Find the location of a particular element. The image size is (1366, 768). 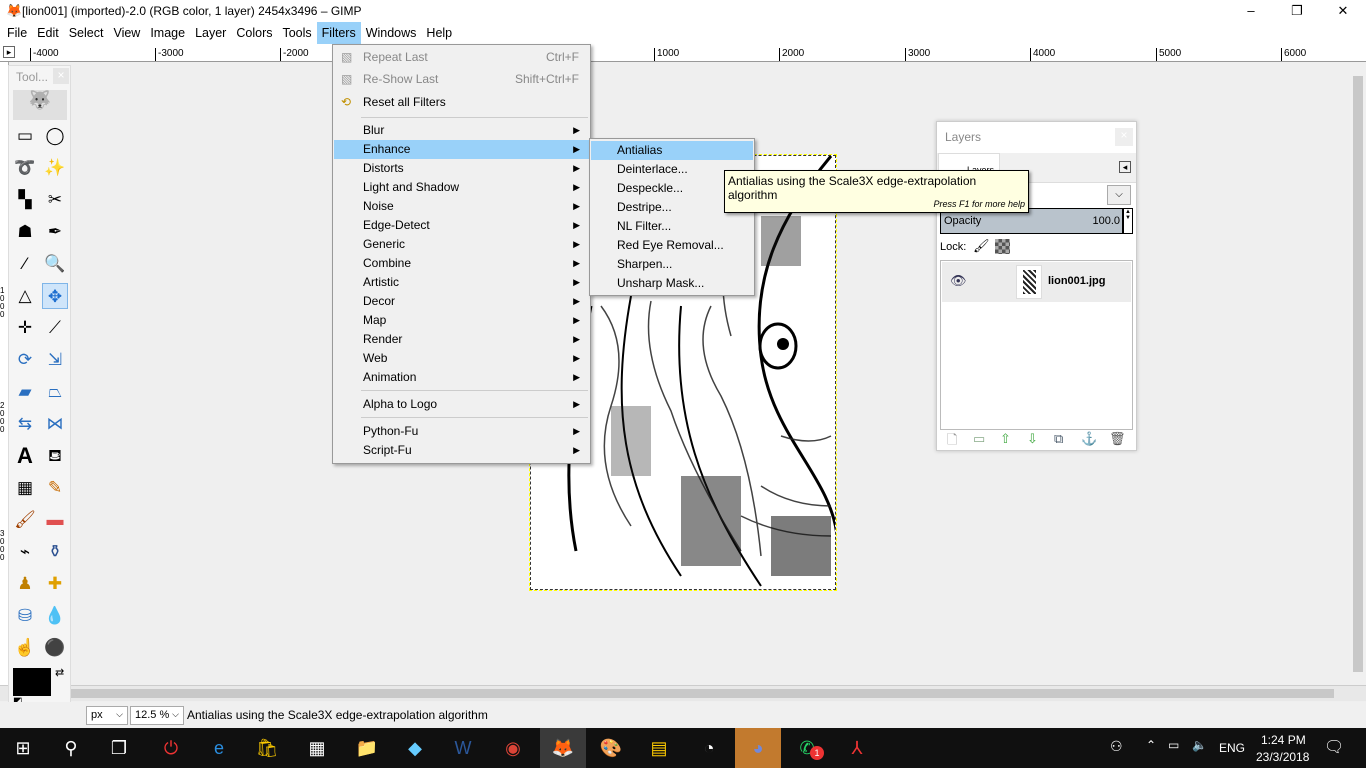

tab-menu-icon: ◂ is located at coordinates (1125, 167).